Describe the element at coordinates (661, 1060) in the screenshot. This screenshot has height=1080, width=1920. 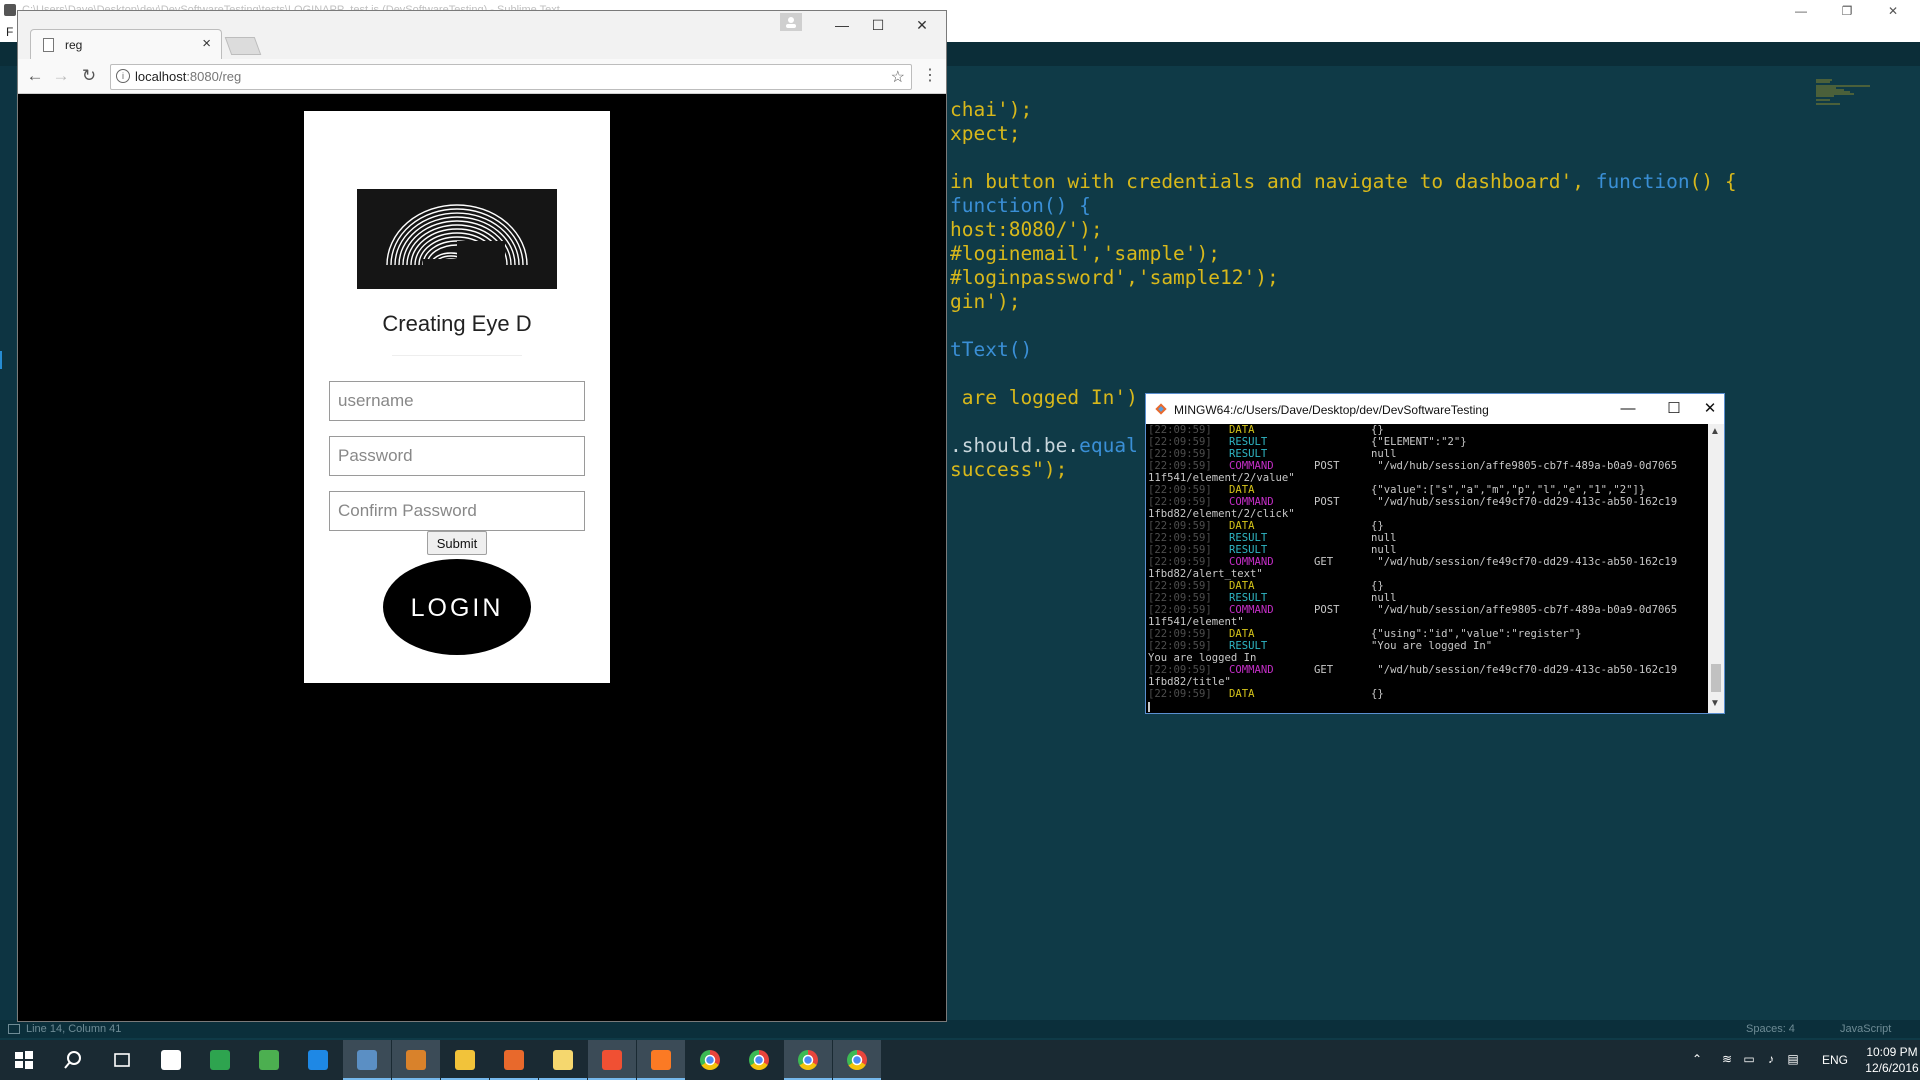
I see `xampp-icon` at that location.